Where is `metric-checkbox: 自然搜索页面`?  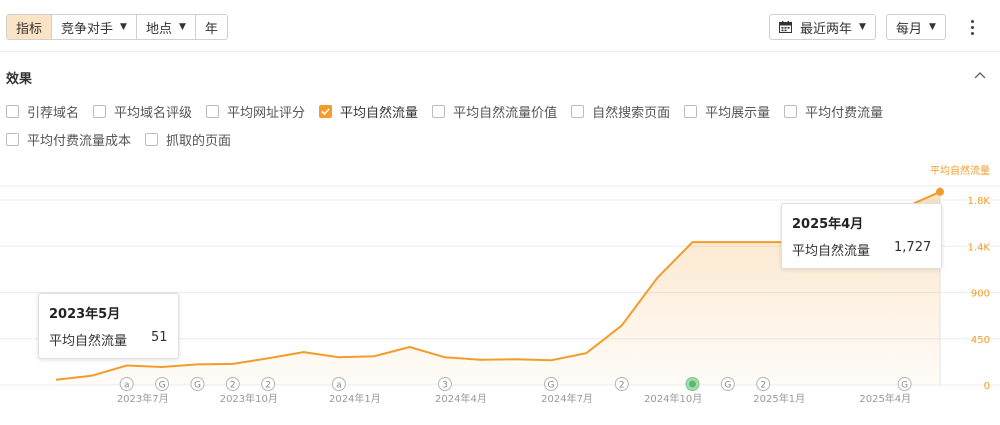
metric-checkbox: 自然搜索页面 is located at coordinates (620, 111).